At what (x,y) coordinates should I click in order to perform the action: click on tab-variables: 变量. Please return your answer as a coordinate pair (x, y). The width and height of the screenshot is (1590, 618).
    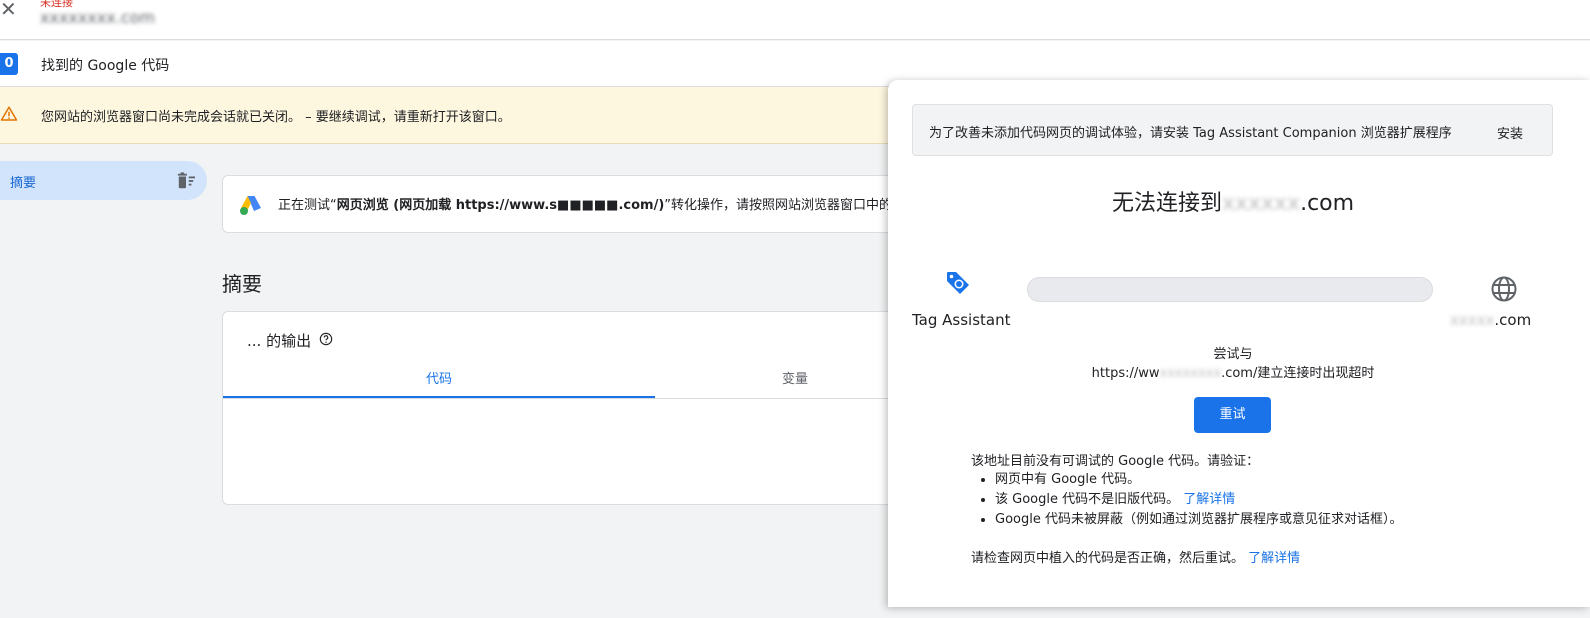
    Looking at the image, I should click on (778, 383).